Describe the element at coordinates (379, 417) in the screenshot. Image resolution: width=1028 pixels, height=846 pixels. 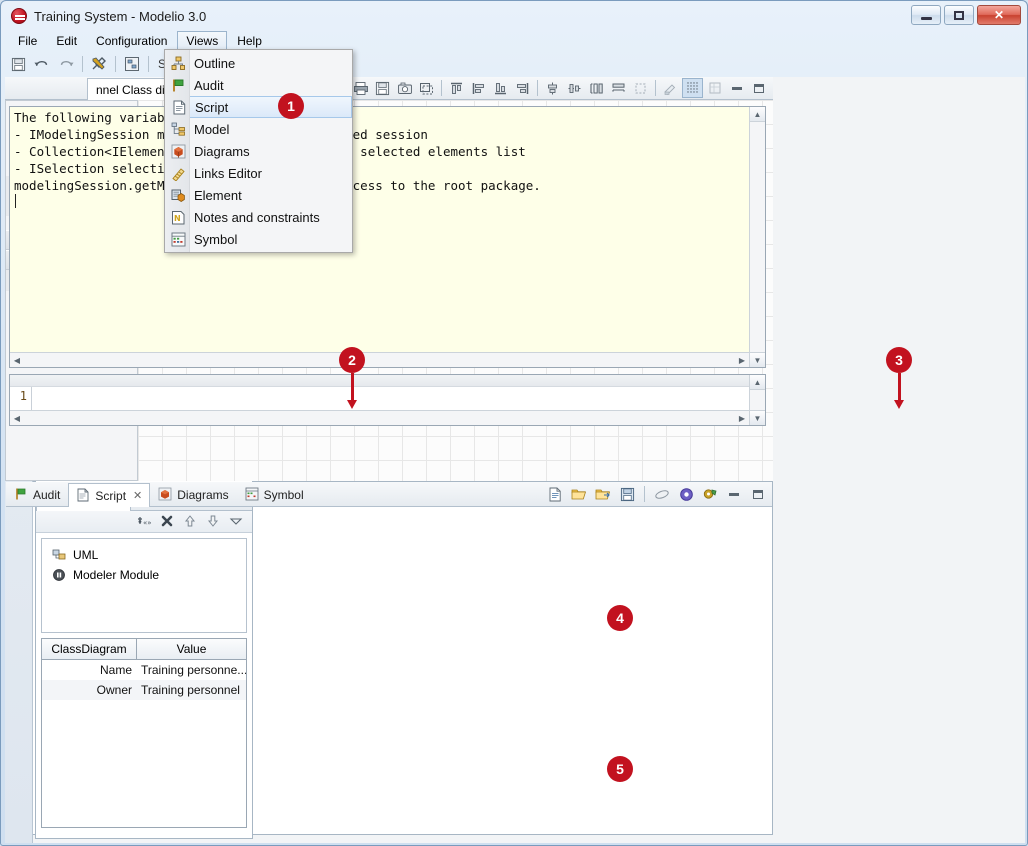
I see `script-output-hscrollbar: ◀ ▶` at that location.